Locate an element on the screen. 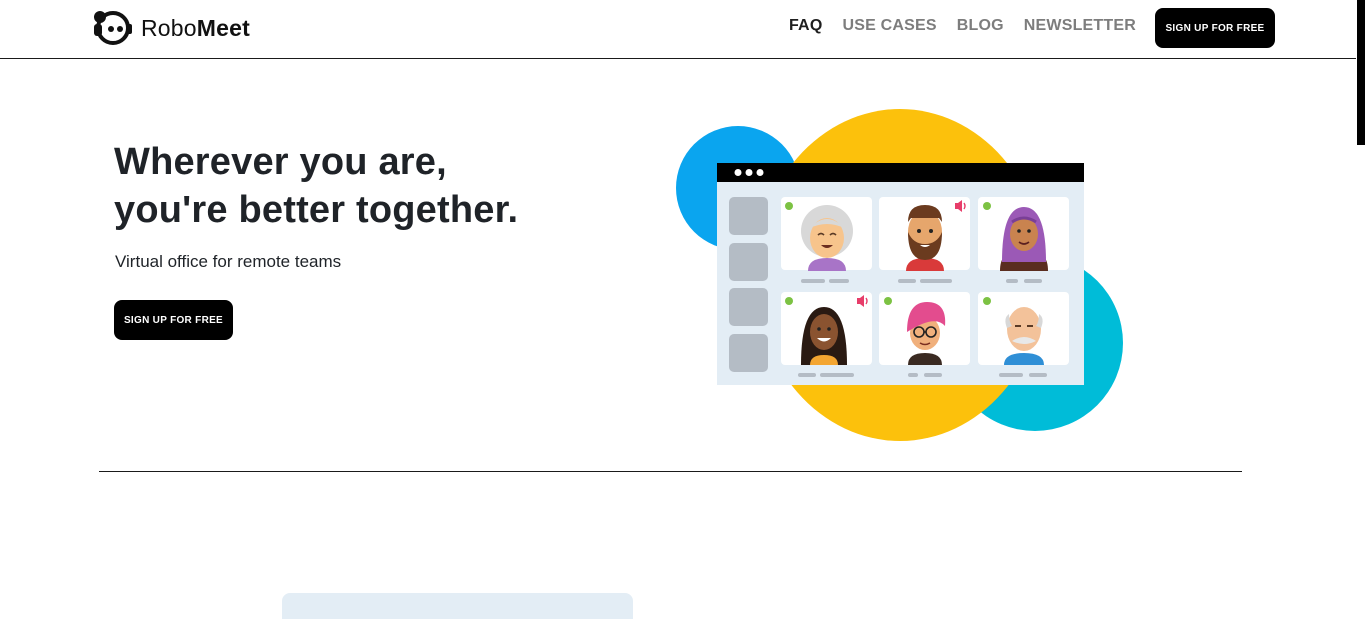 Image resolution: width=1365 pixels, height=619 pixels. hero-subtitle: Virtual office for remote teams is located at coordinates (228, 261).